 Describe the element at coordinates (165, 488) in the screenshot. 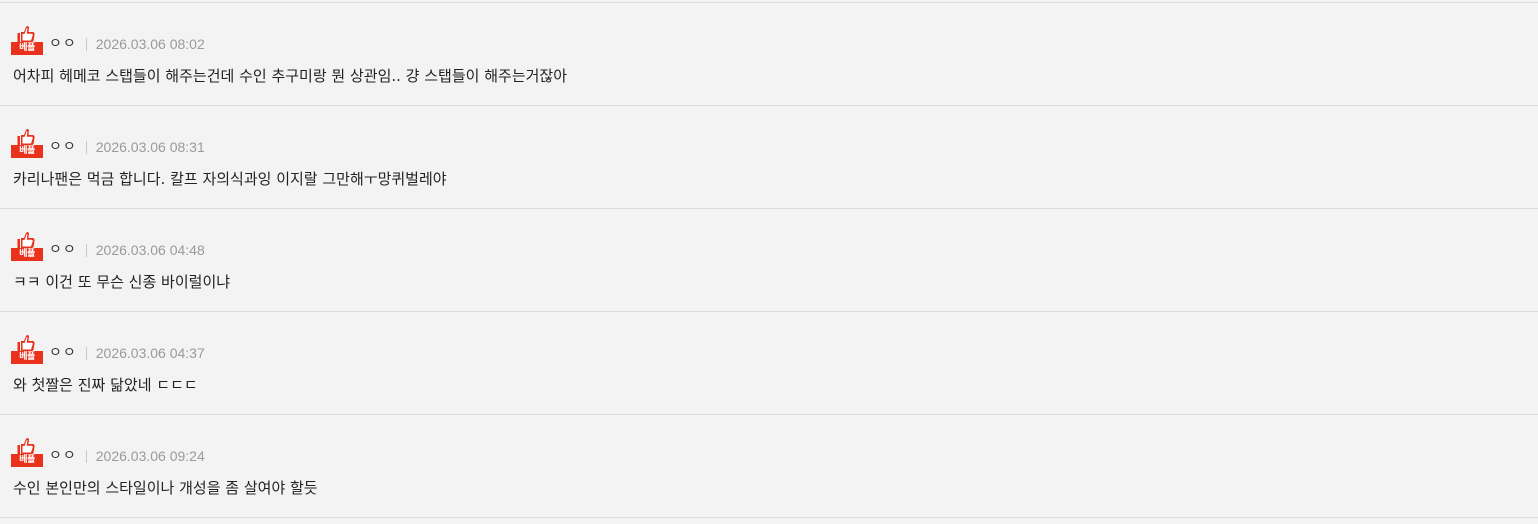

I see `comment-text: 수인 본인만의 스타일이나 개성을 좀 살여야 할듯` at that location.